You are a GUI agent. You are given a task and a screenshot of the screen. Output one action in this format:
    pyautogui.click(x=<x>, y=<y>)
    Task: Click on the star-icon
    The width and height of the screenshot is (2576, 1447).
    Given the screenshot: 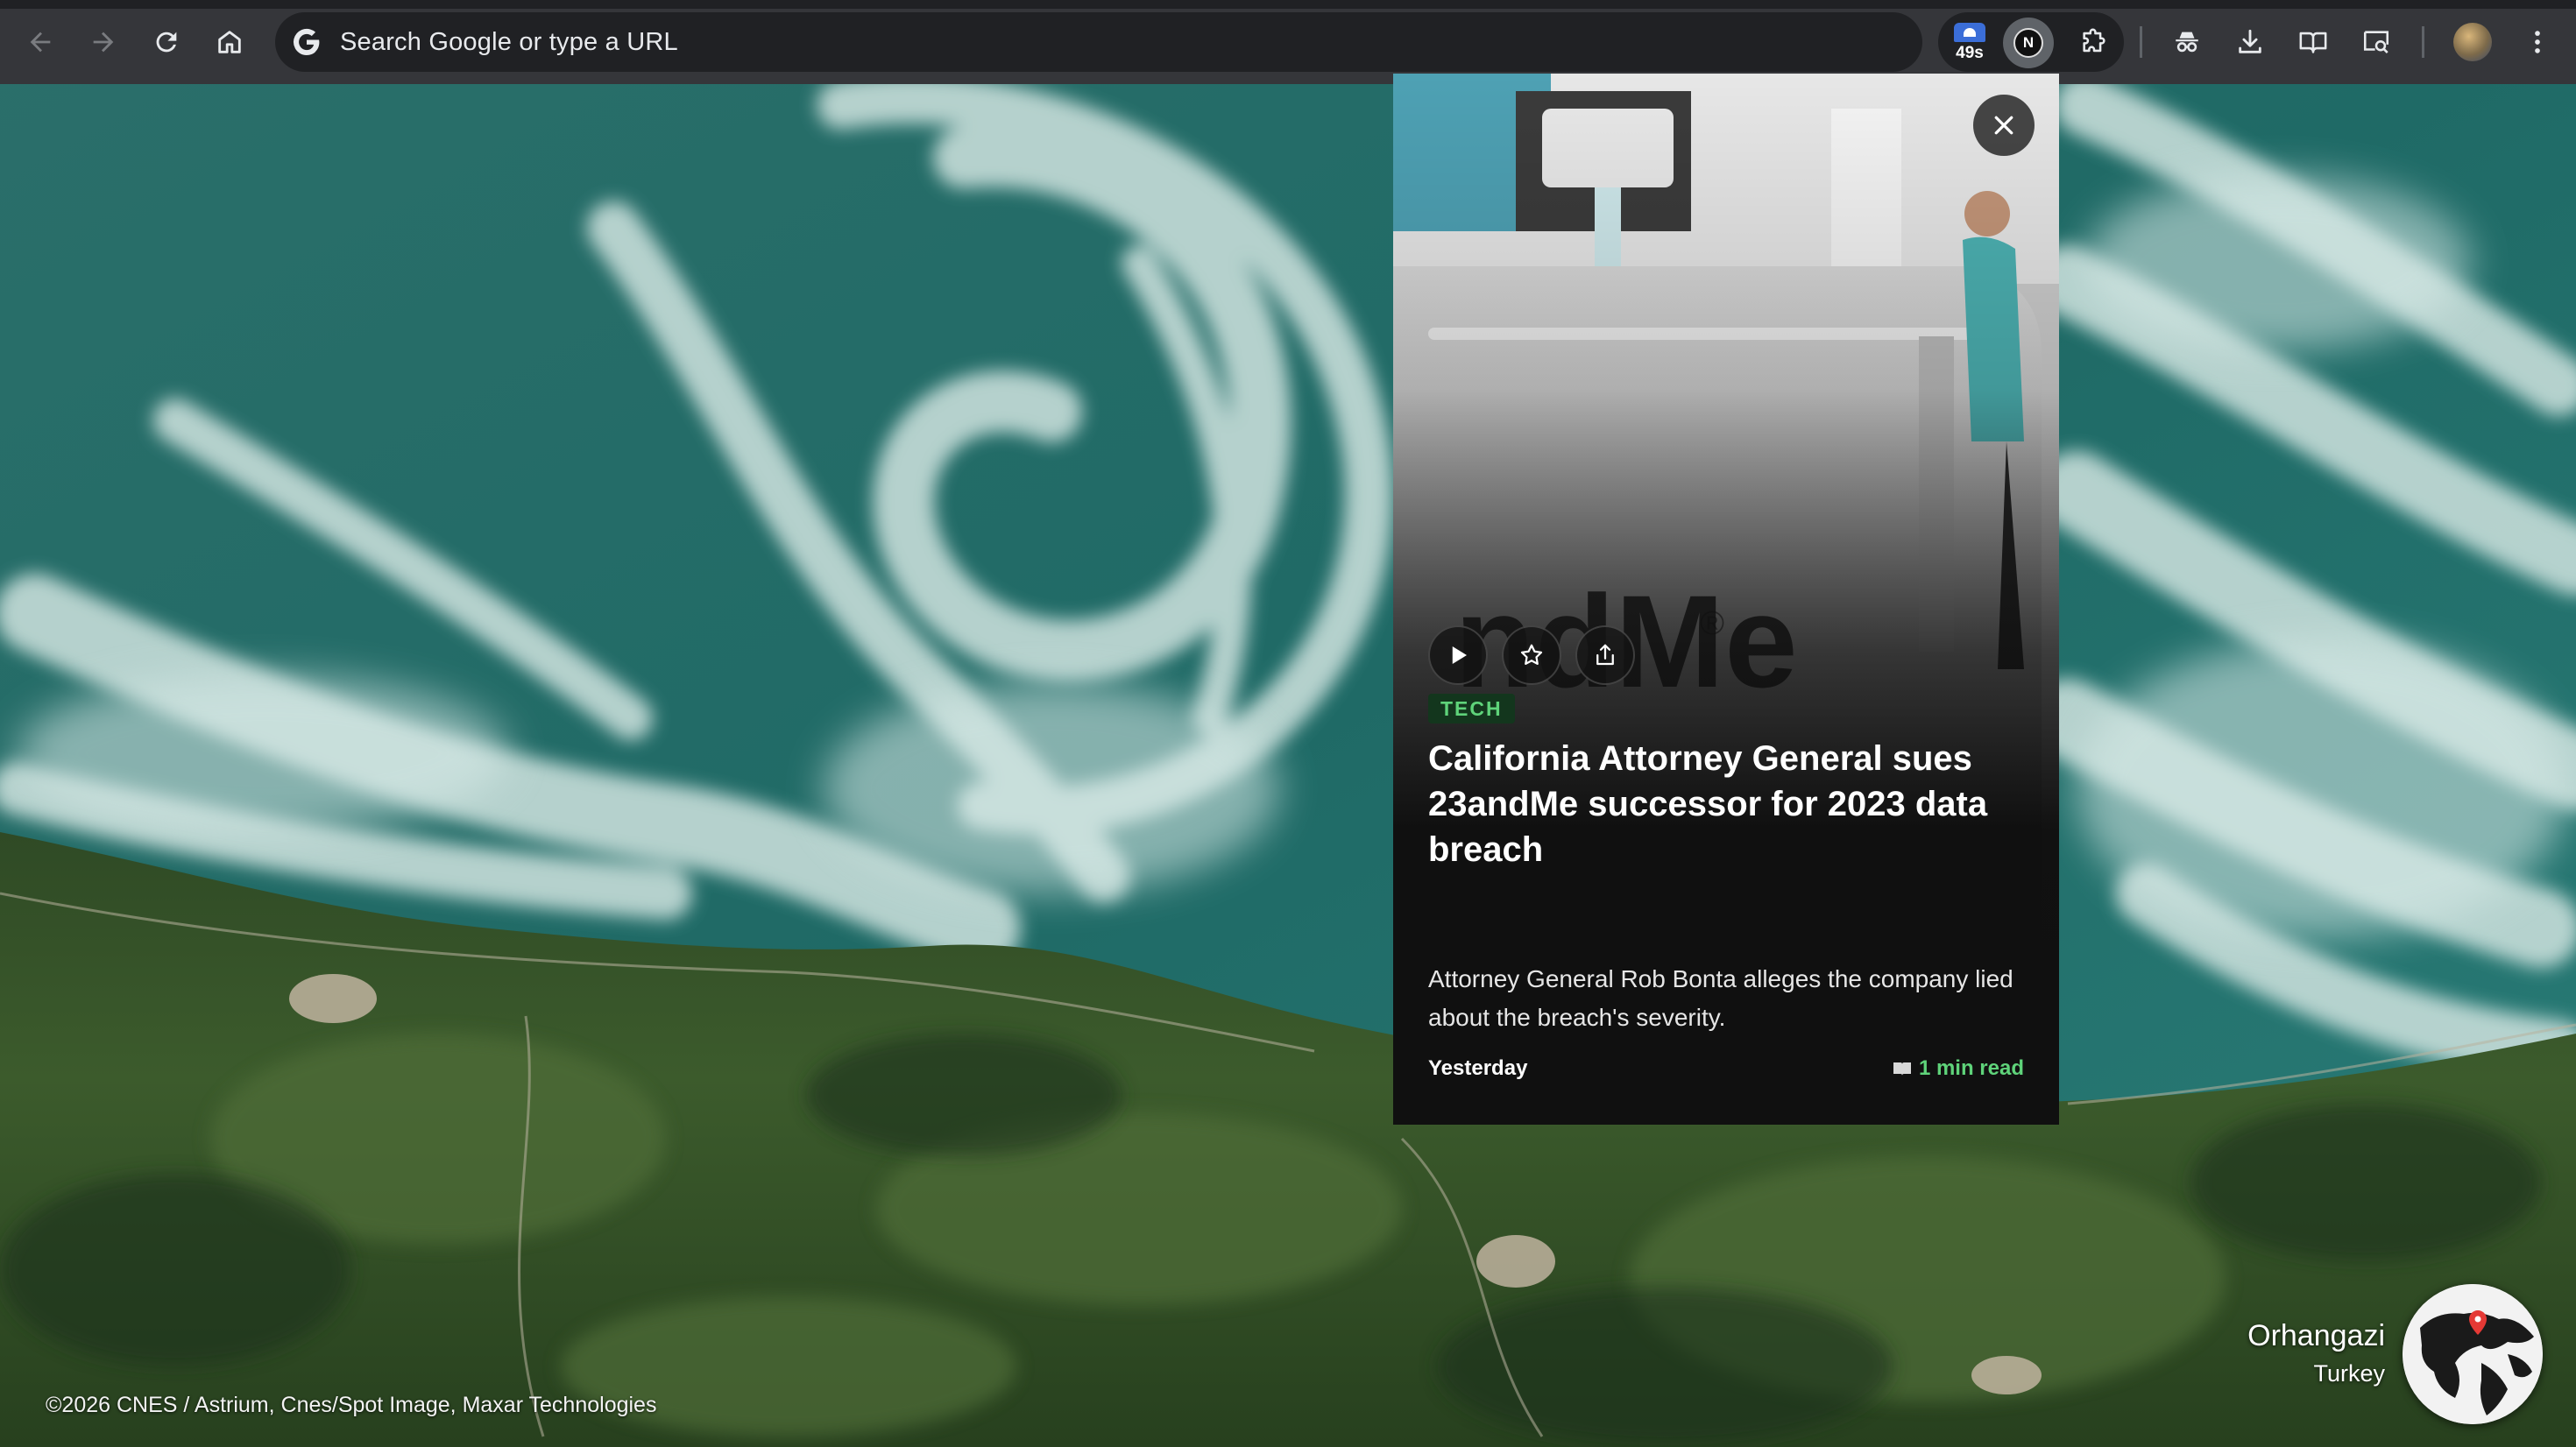 What is the action you would take?
    pyautogui.click(x=1531, y=654)
    